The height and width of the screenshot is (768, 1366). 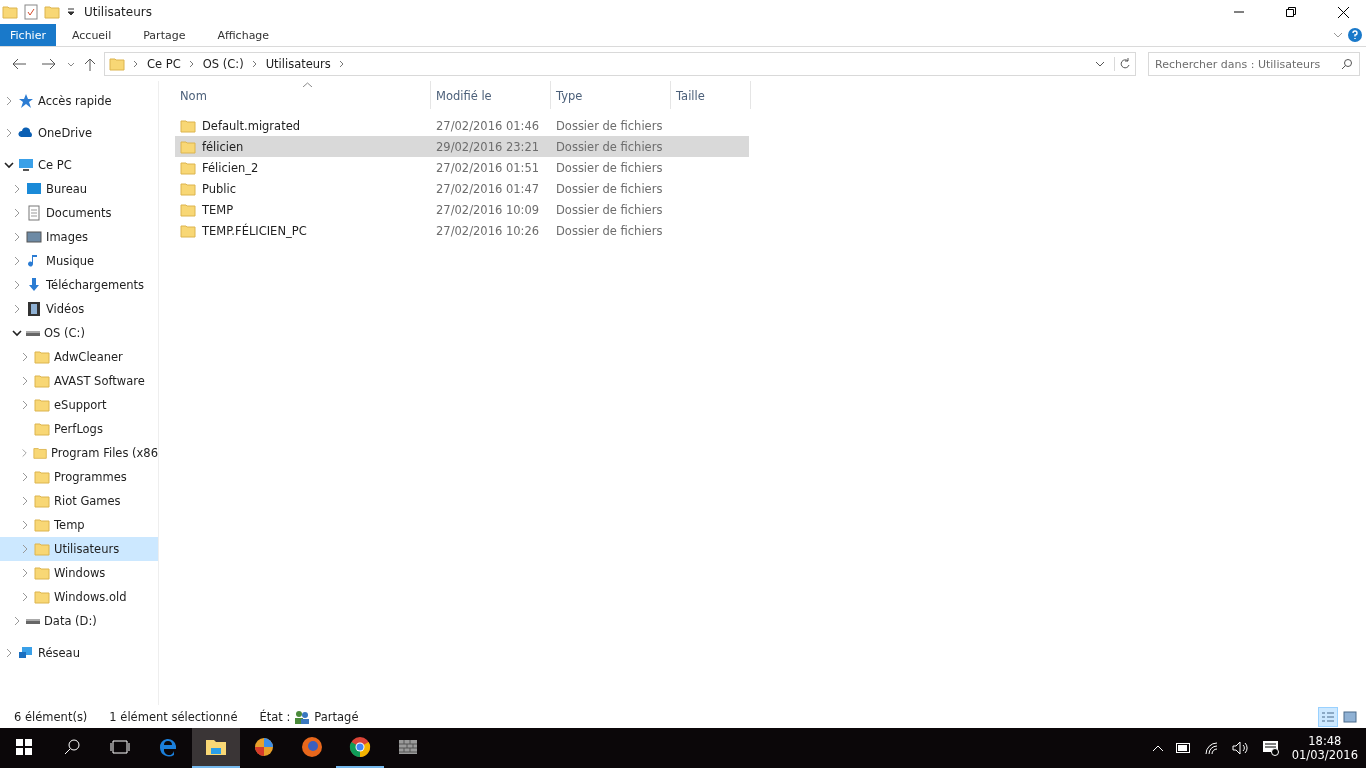 What do you see at coordinates (34, 213) in the screenshot?
I see `document-icon` at bounding box center [34, 213].